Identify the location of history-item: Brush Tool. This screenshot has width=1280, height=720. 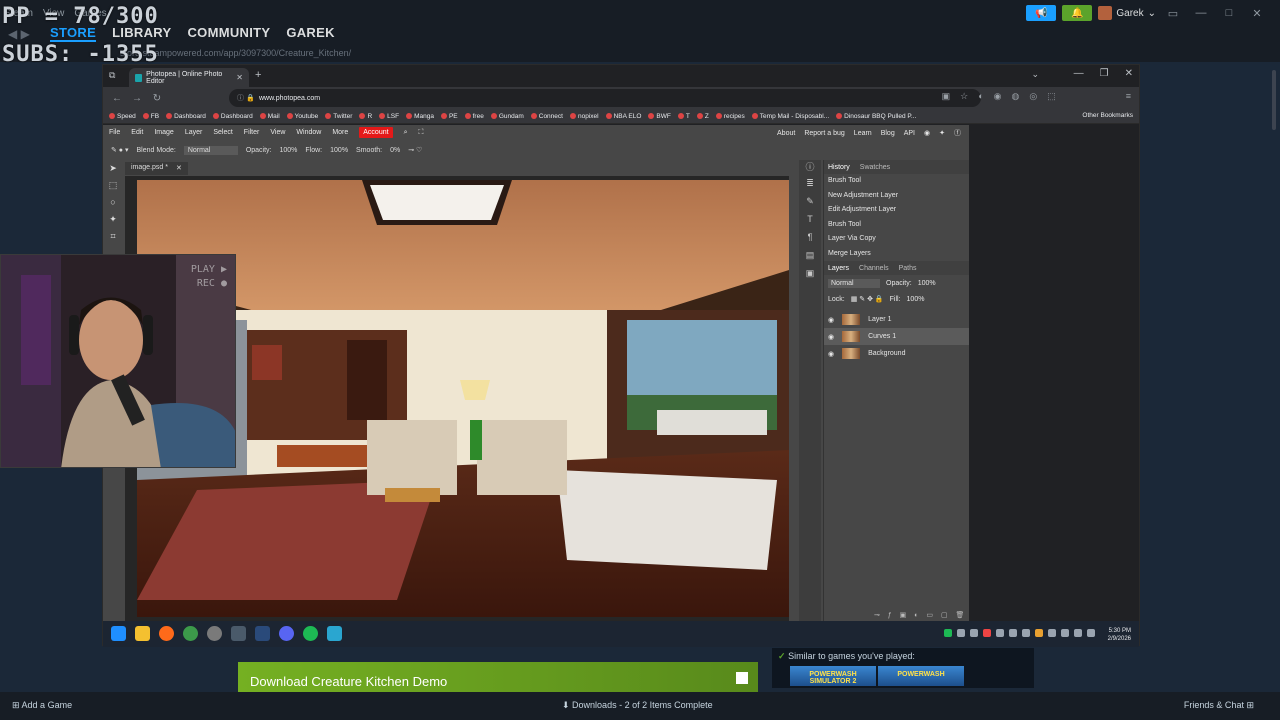
(896, 181).